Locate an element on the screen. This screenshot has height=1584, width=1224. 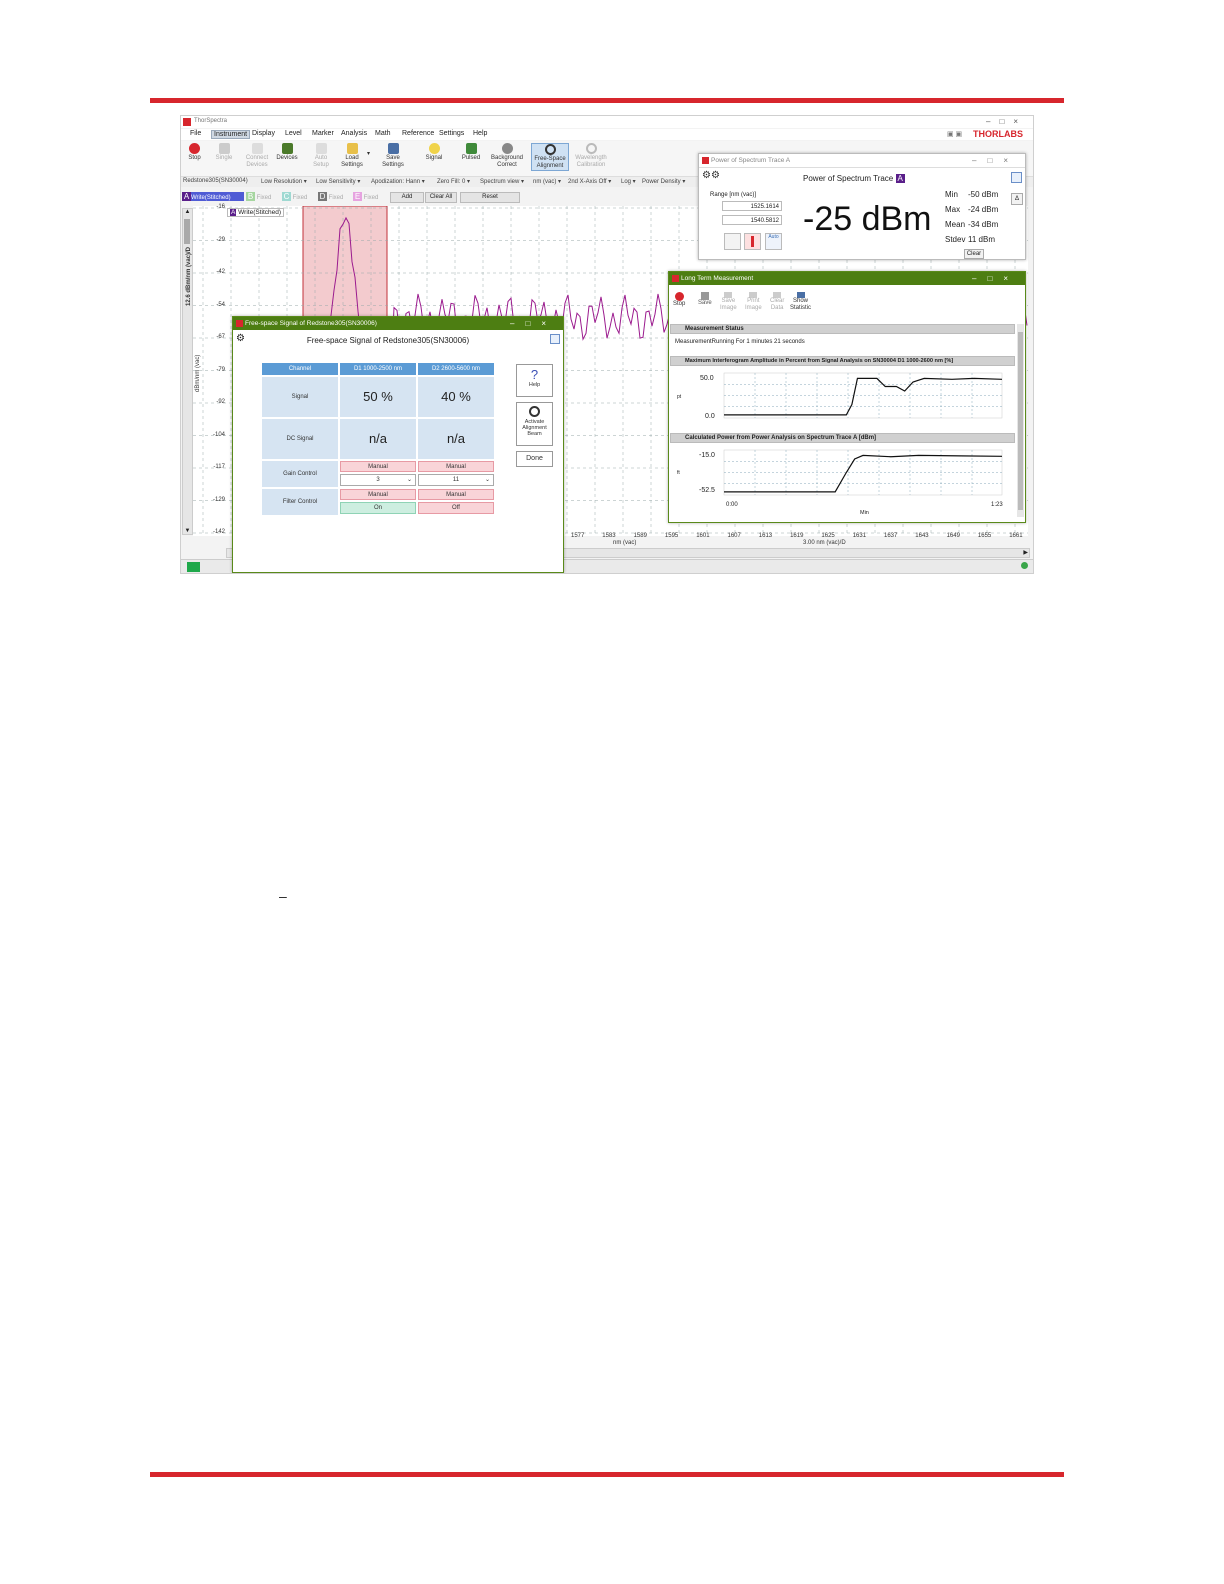
menu-settings: Settings is located at coordinates (451, 133).